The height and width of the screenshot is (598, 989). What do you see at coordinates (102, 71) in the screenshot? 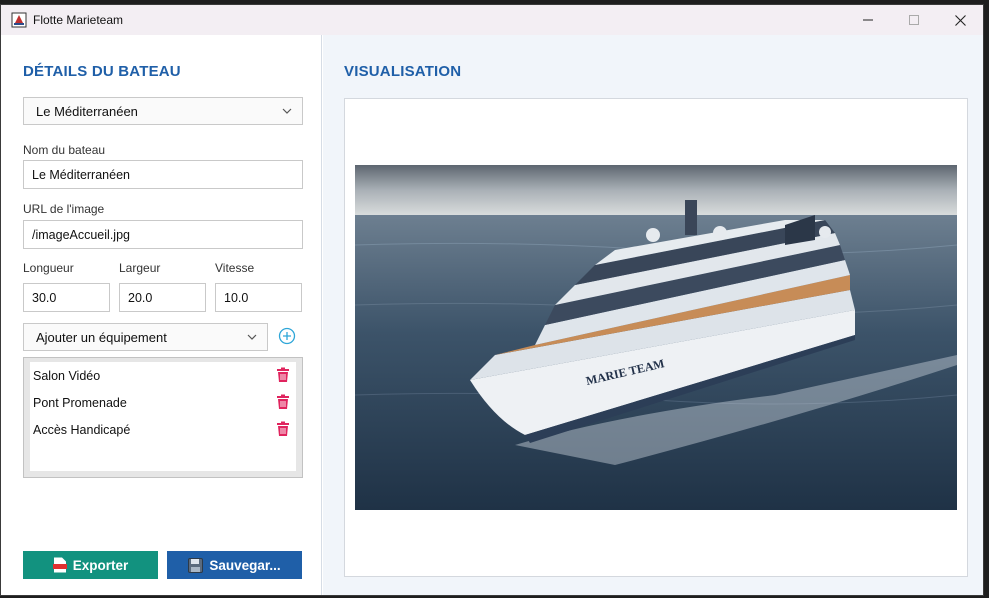
I see `details-section-title: DÉTAILS DU BATEAU` at bounding box center [102, 71].